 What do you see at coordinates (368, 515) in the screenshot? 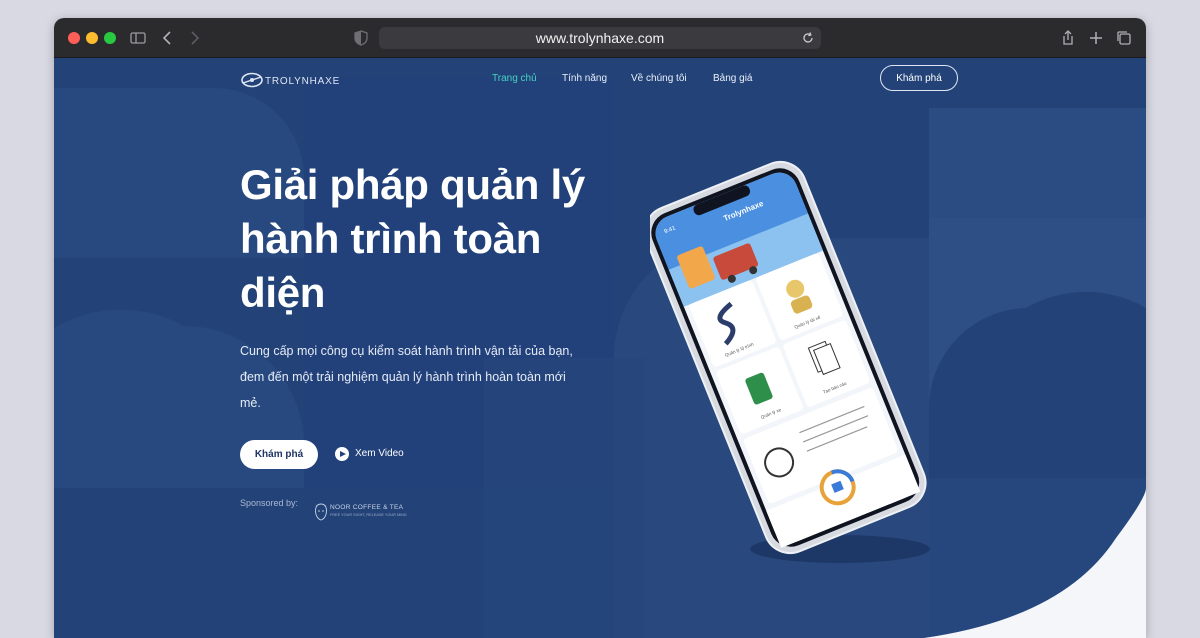
I see `sponsor-tagline: FREE YOUR SIGHT, RELEASE YOUR MIND` at bounding box center [368, 515].